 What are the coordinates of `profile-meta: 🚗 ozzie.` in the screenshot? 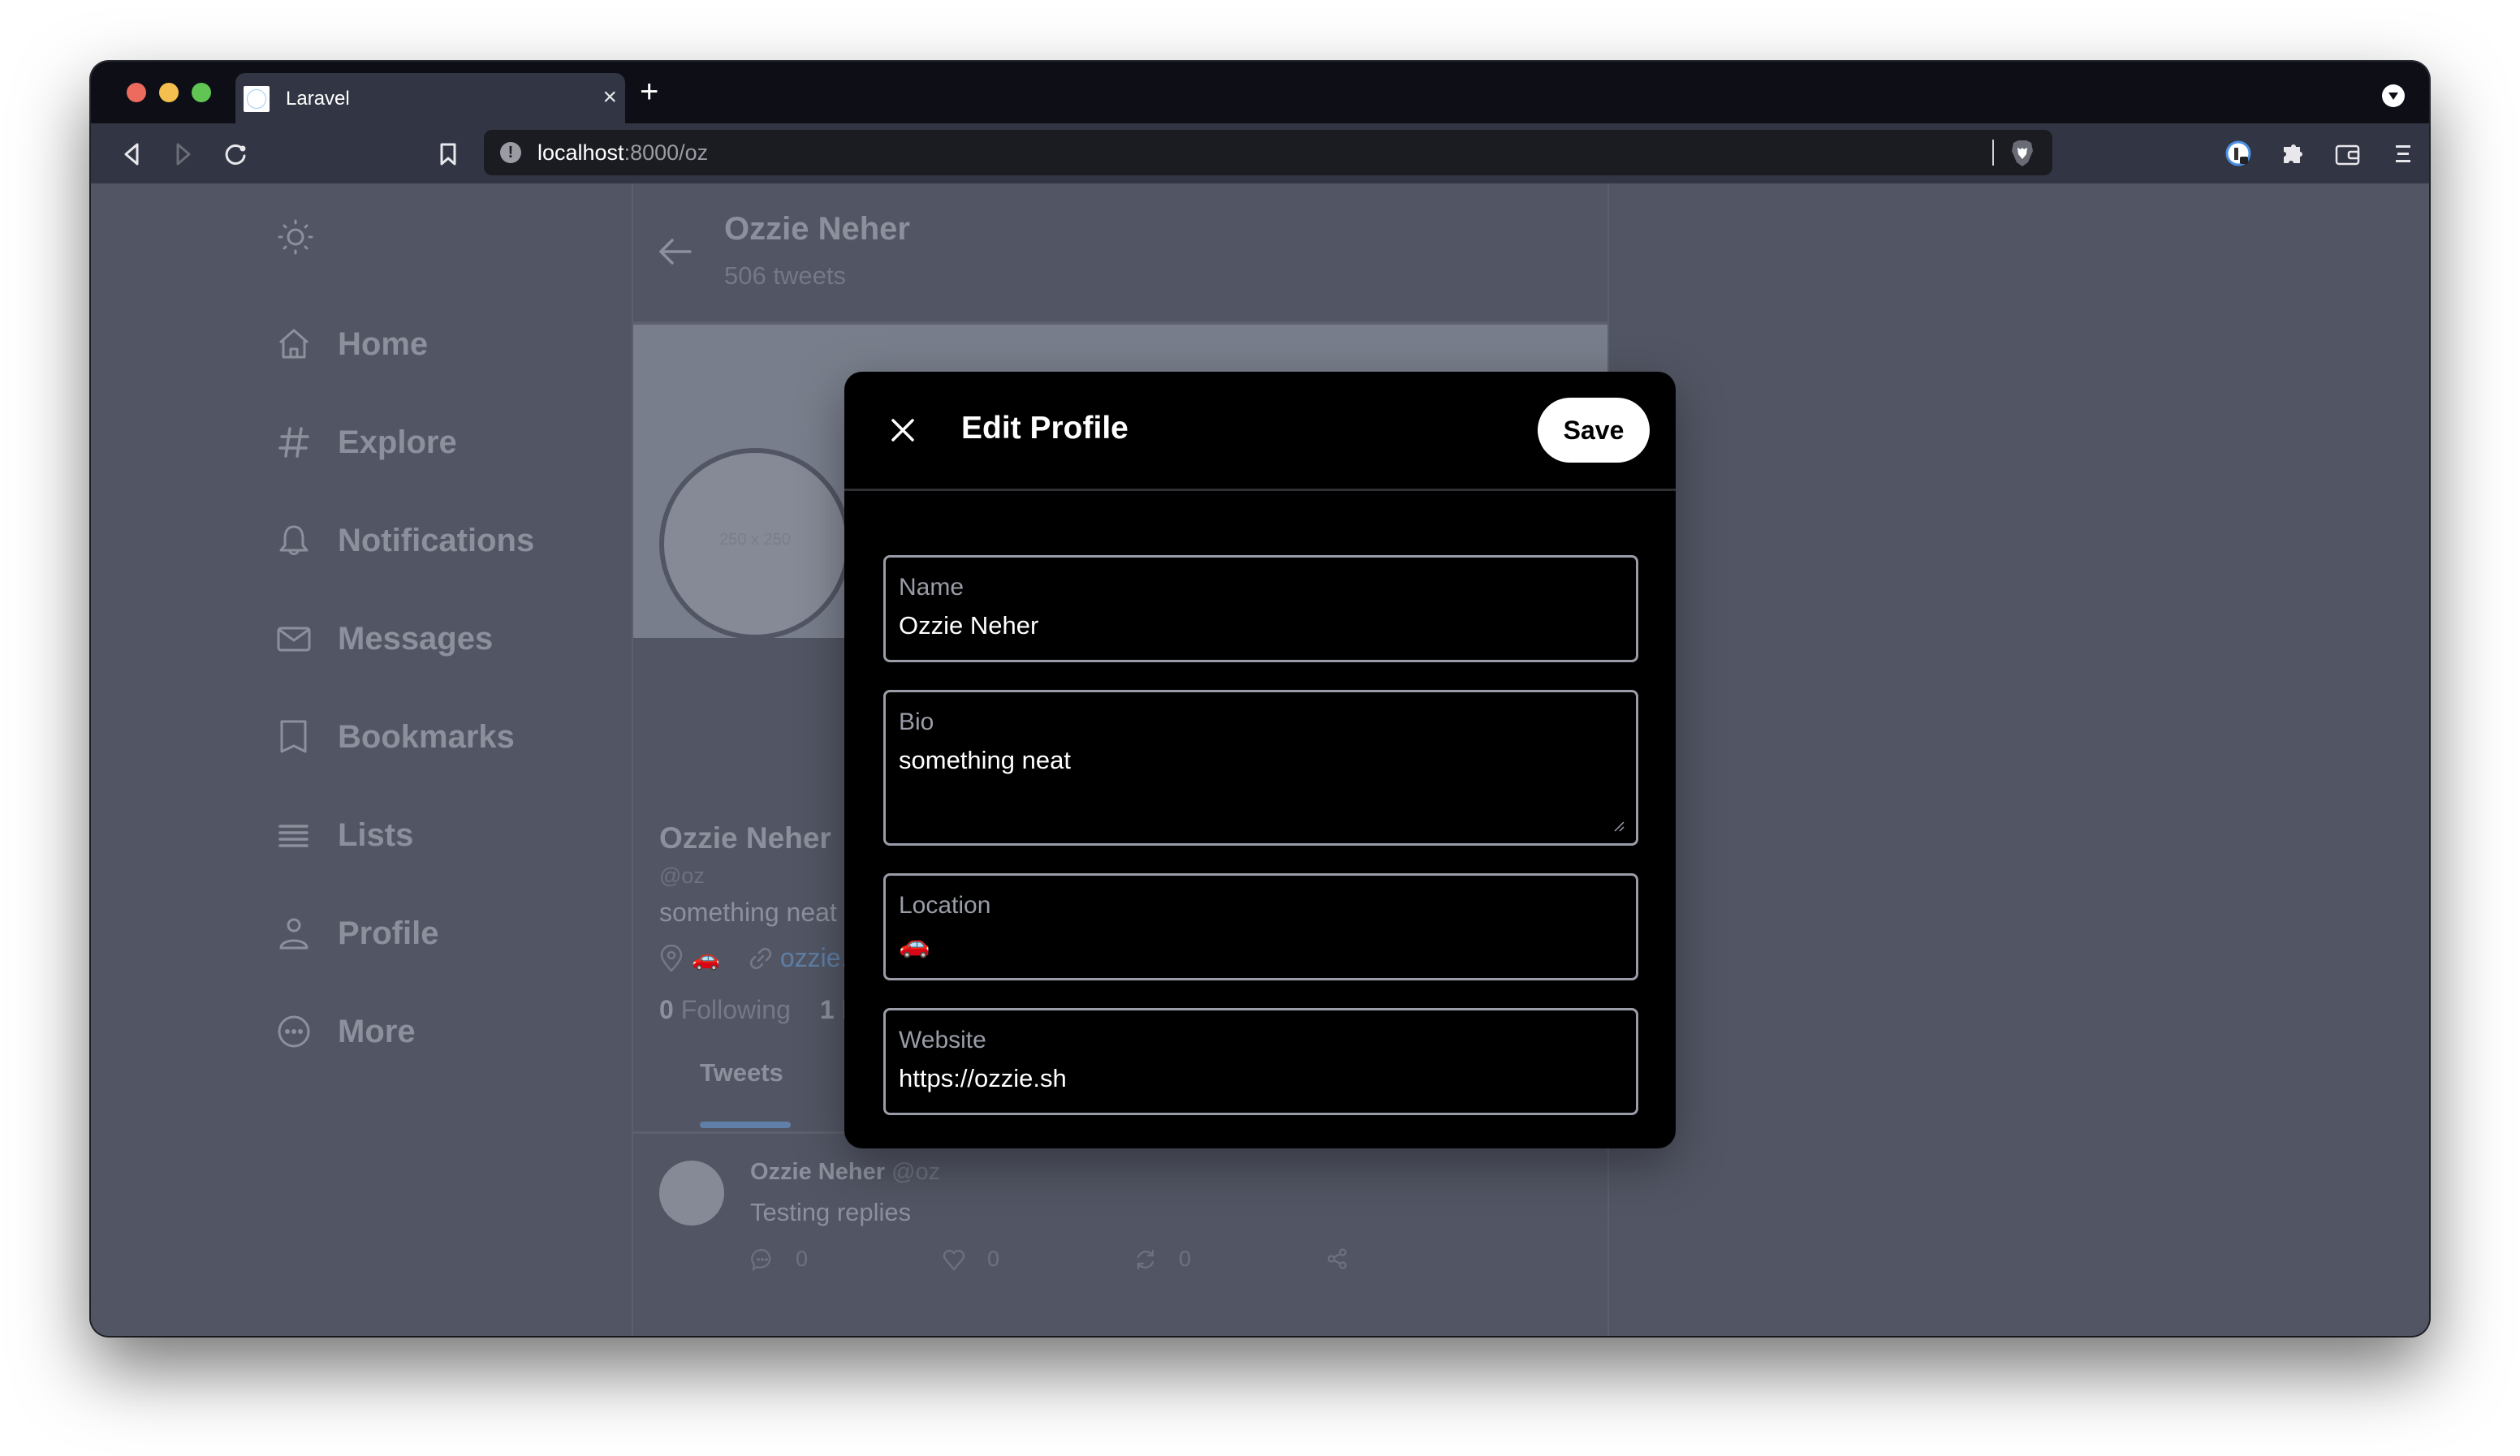 It's located at (753, 958).